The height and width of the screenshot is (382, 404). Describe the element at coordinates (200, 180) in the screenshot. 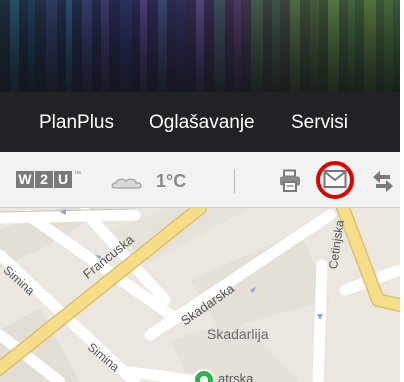

I see `toolbar: W 2 U ™ 1°C` at that location.